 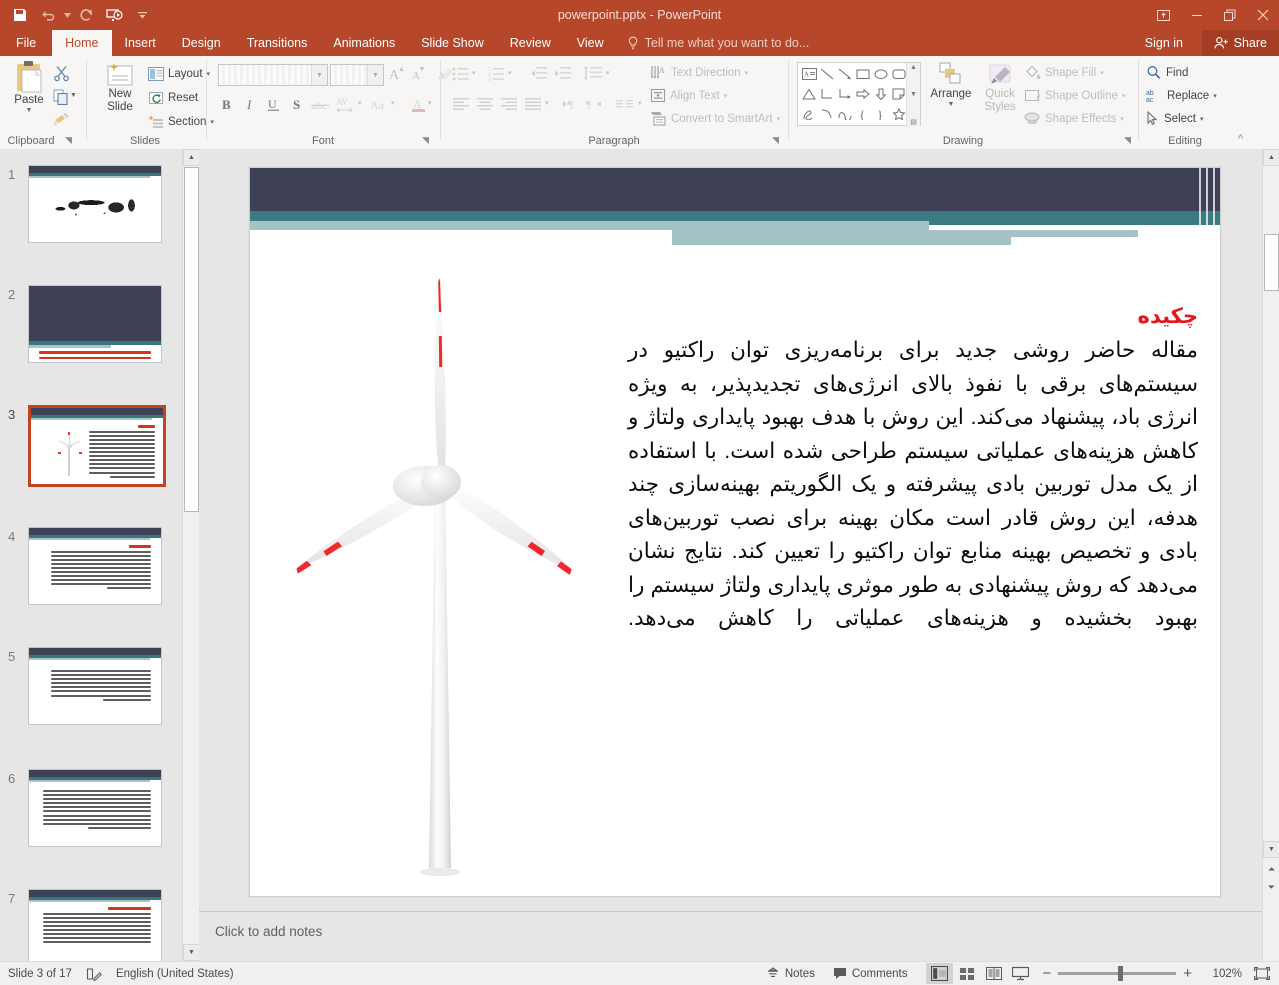 What do you see at coordinates (779, 119) in the screenshot?
I see `smartart-dropdown-icon: ▾` at bounding box center [779, 119].